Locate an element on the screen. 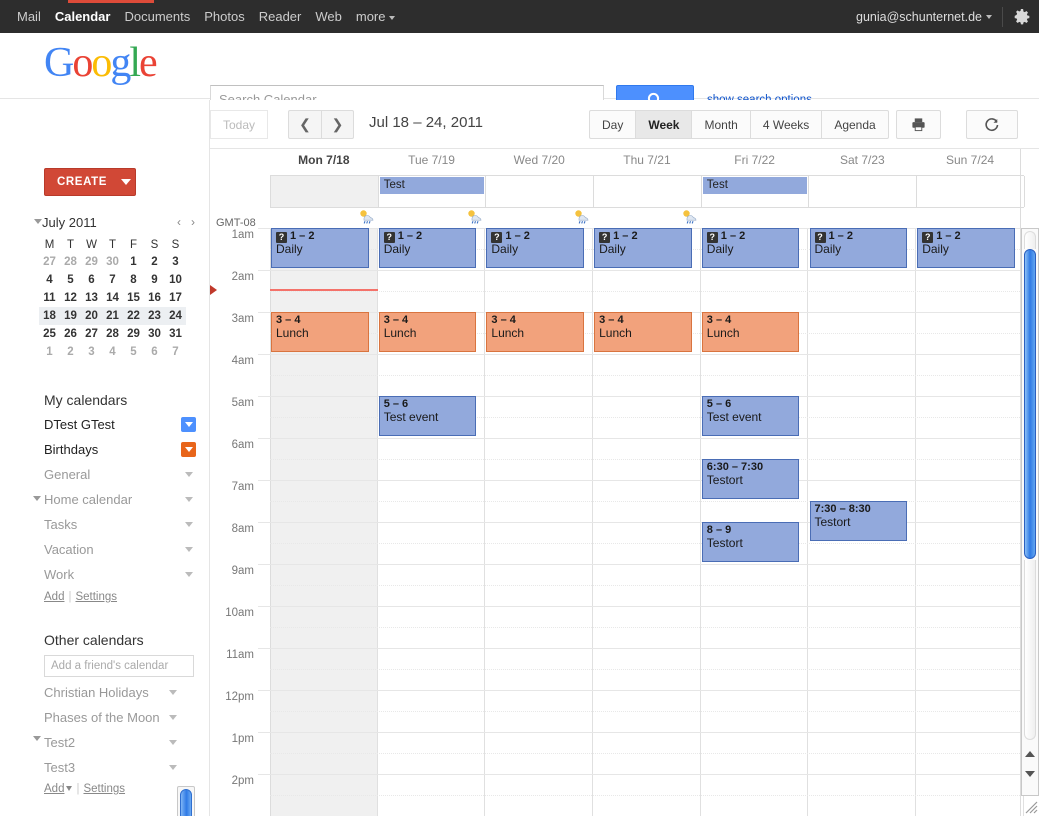 The image size is (1039, 817). view-button-4-weeks: 4 Weeks is located at coordinates (785, 124).